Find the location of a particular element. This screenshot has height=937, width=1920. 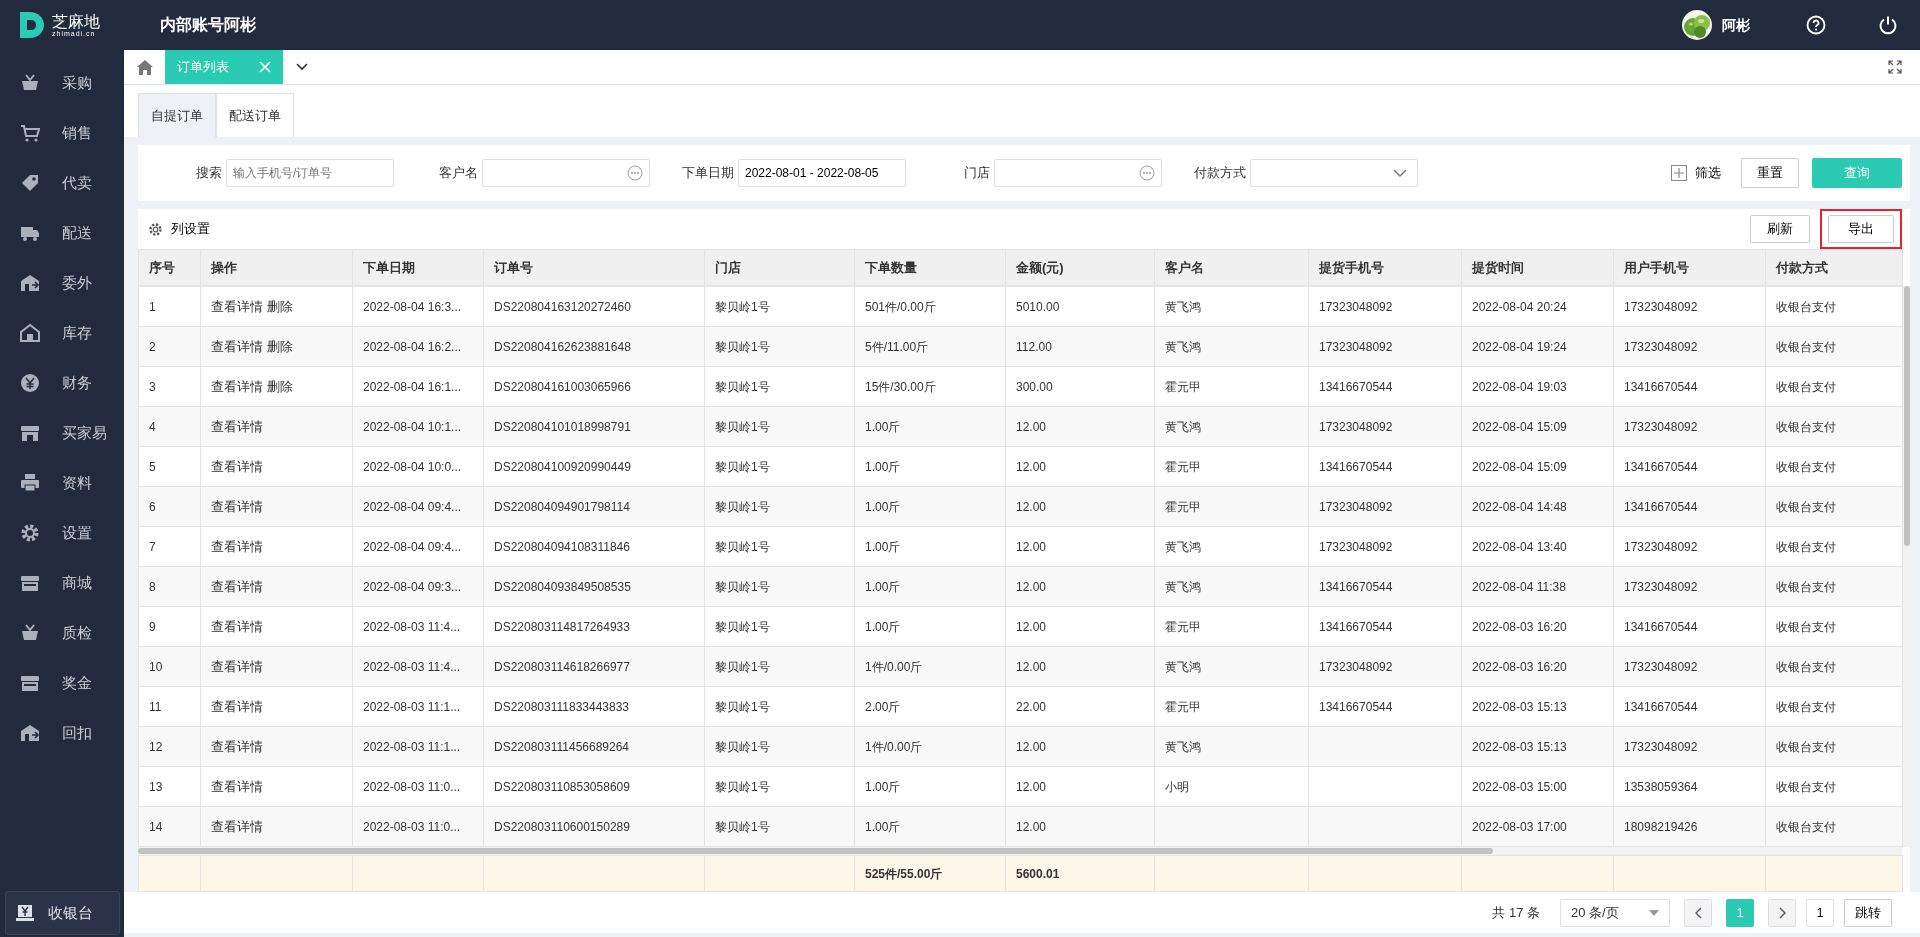

table-cell: DS220803111456689264 is located at coordinates (594, 746).